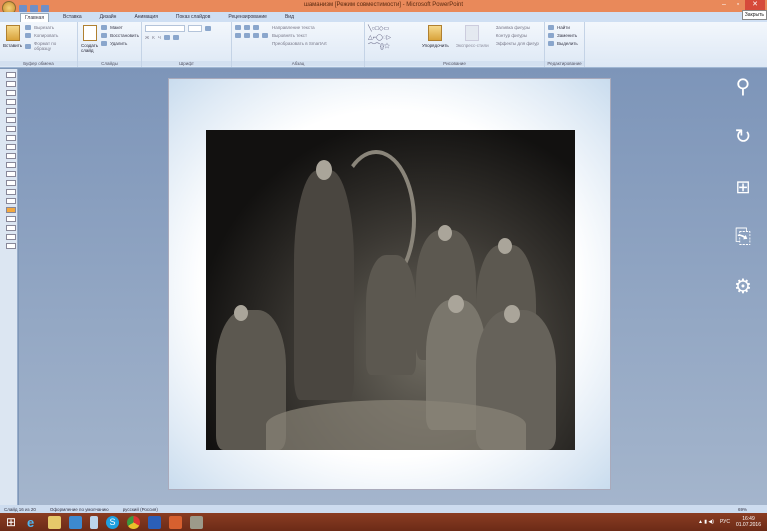 The image size is (767, 531). I want to click on shape-effects-button: Эффекты для фигур, so click(517, 43).